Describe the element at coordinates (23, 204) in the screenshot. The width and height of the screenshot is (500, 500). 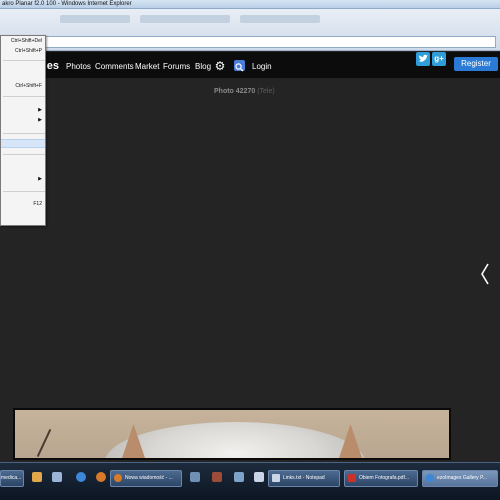
I see `menu-item-devtools: F12` at that location.